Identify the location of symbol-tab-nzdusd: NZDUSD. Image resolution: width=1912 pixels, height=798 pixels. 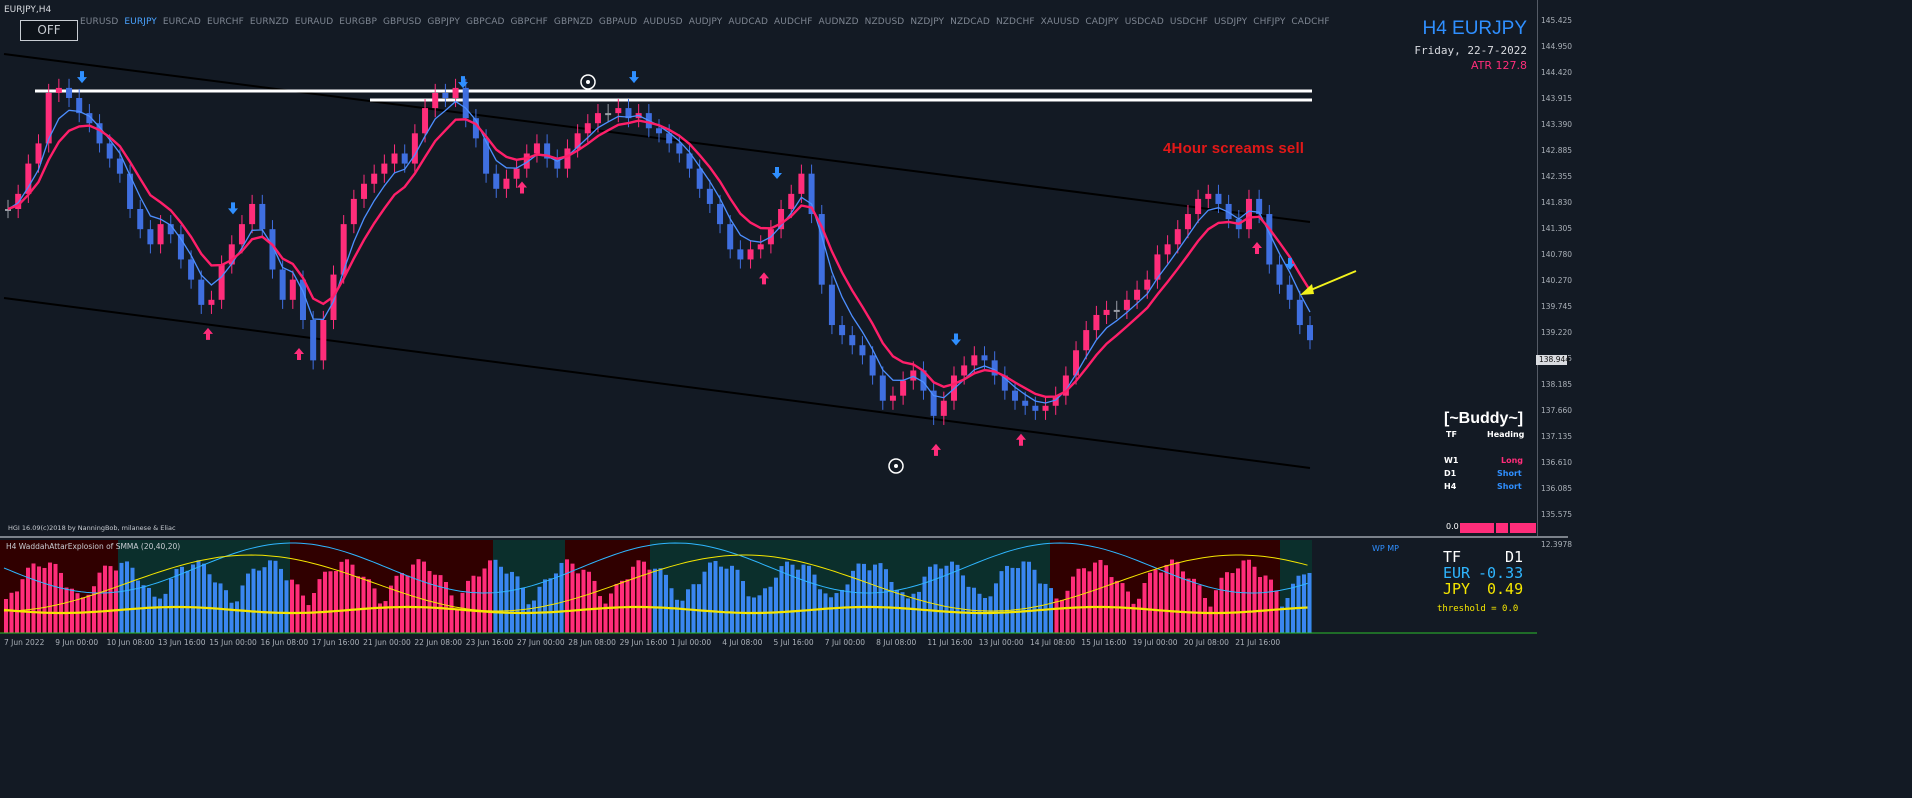
(885, 22).